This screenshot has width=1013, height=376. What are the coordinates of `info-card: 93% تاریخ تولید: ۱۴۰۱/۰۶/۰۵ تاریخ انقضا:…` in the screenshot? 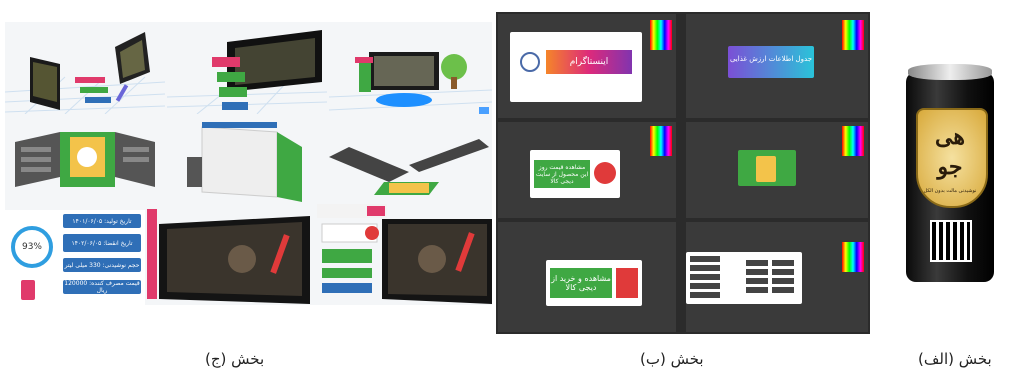 It's located at (75, 257).